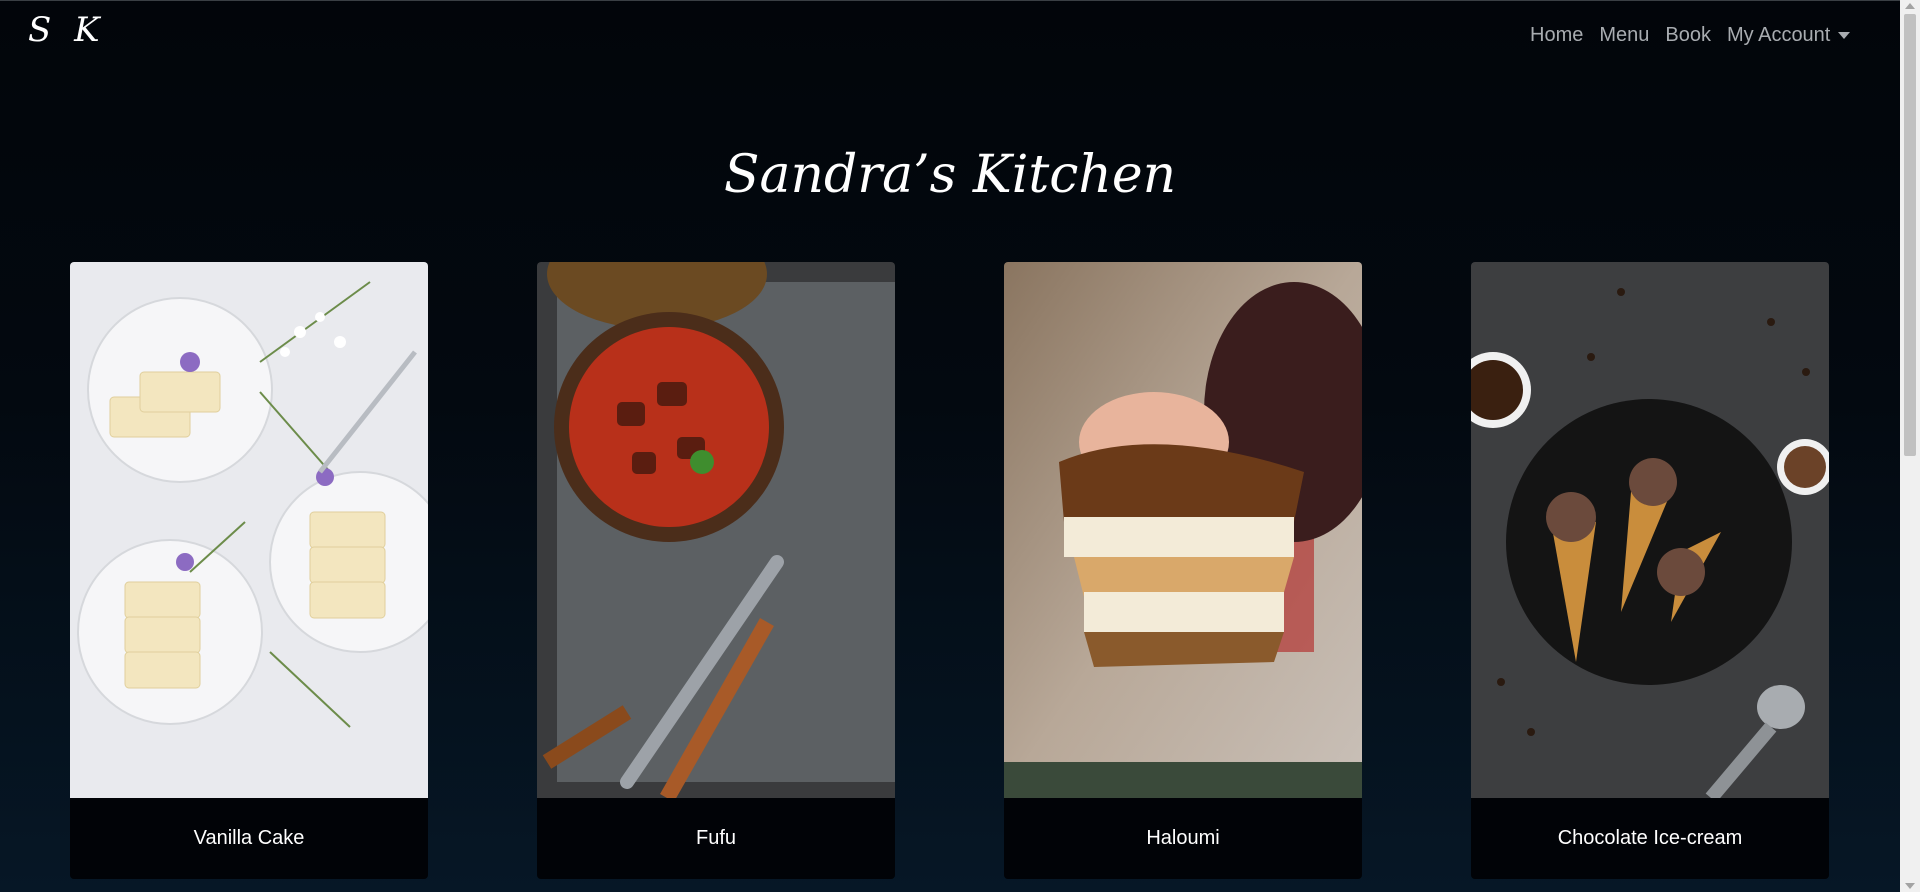  I want to click on caret-down-icon, so click(1844, 35).